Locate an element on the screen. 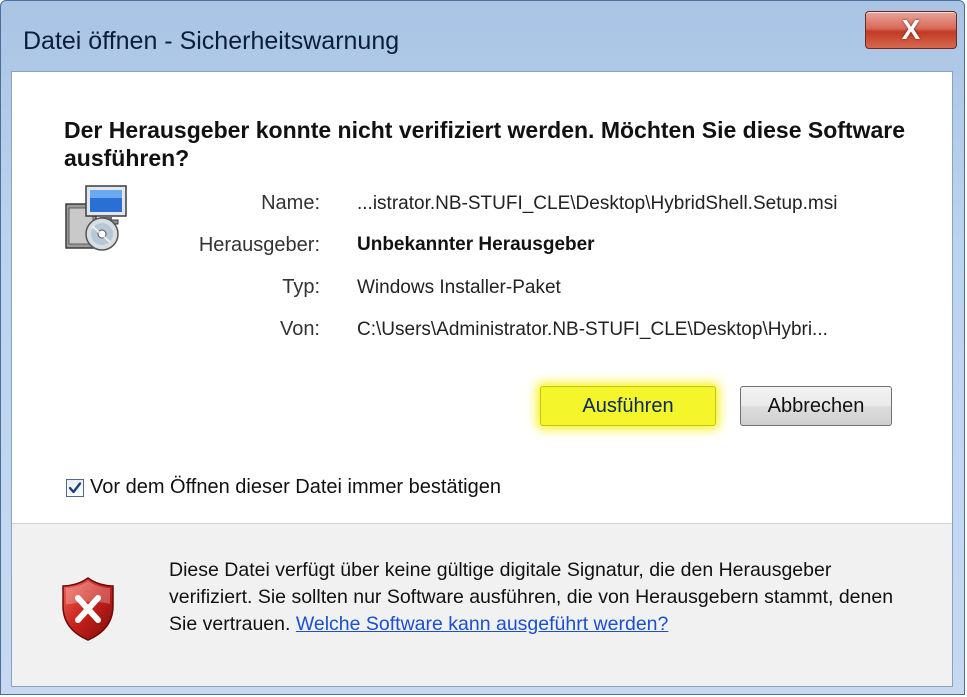 The height and width of the screenshot is (697, 967). shield-error-icon is located at coordinates (88, 609).